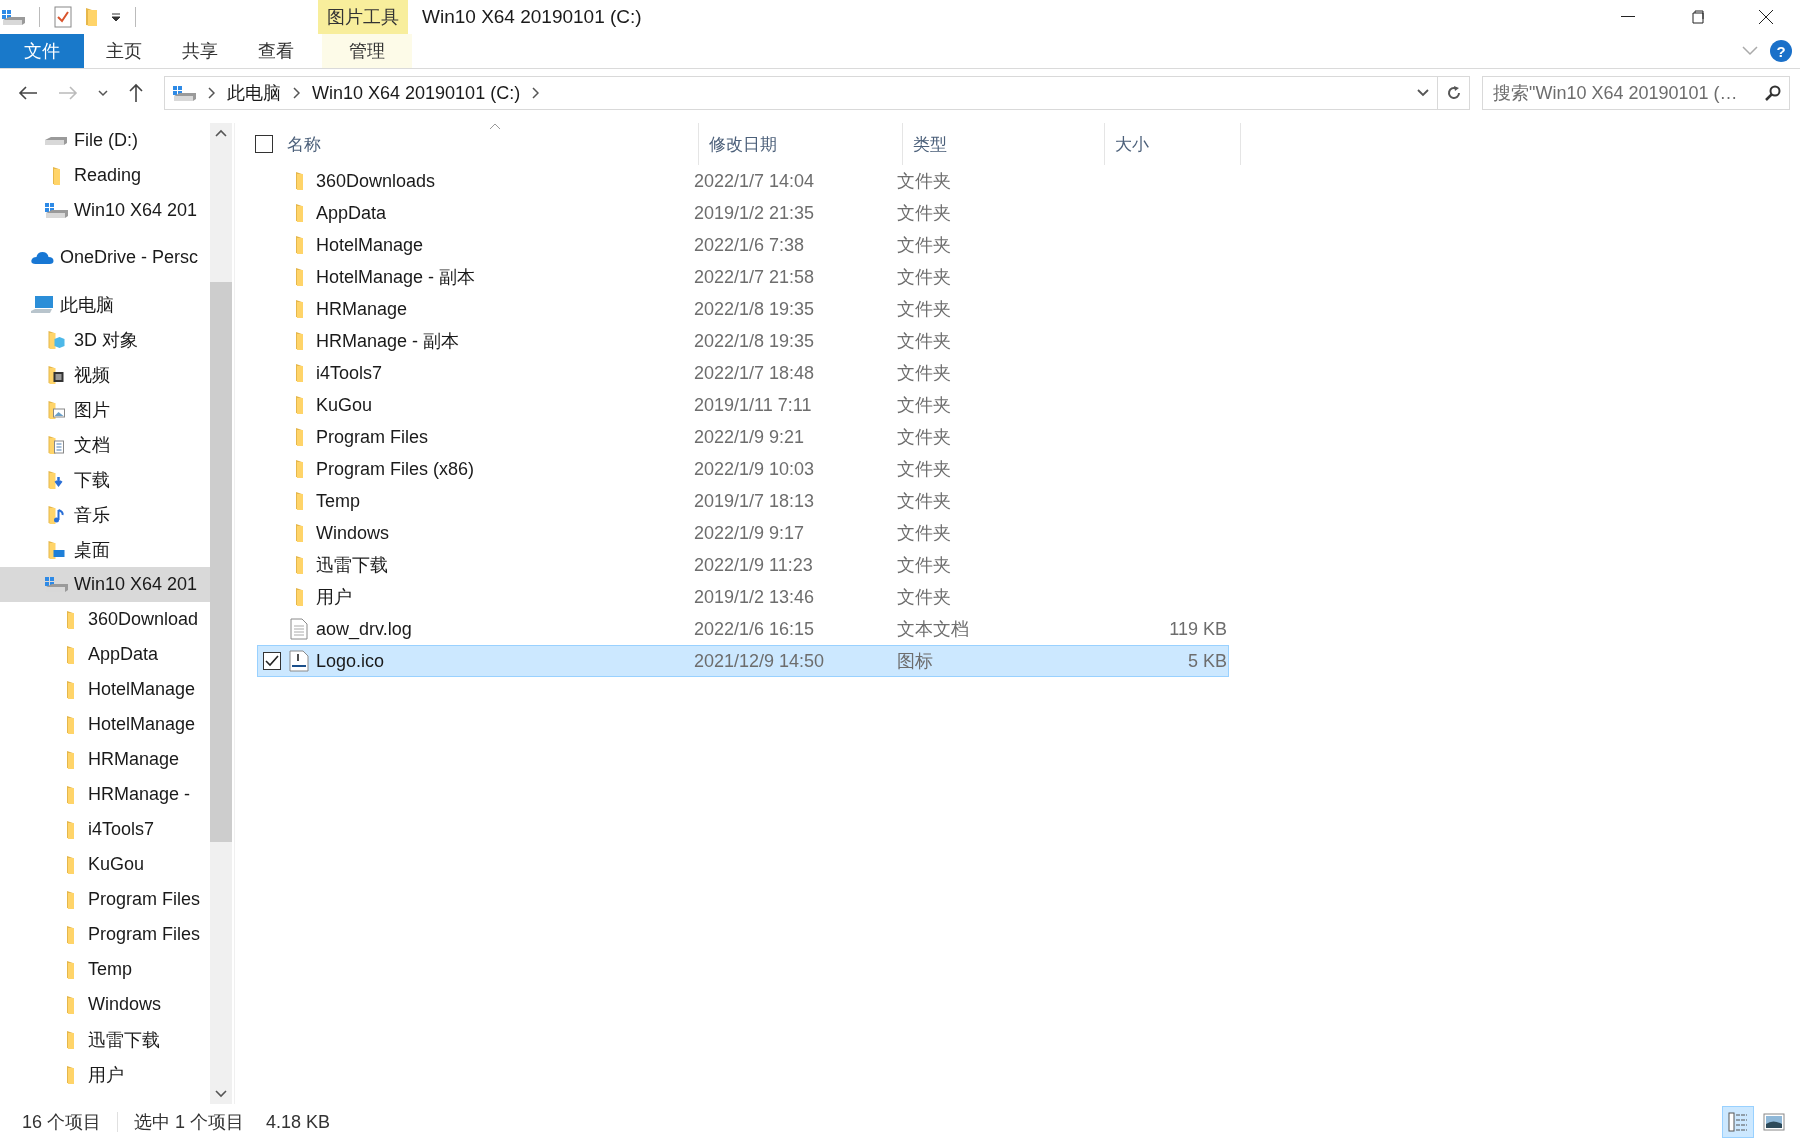 This screenshot has height=1140, width=1800. I want to click on file-row: 360Downloads 2022/1/7 14:04 文件夹, so click(743, 181).